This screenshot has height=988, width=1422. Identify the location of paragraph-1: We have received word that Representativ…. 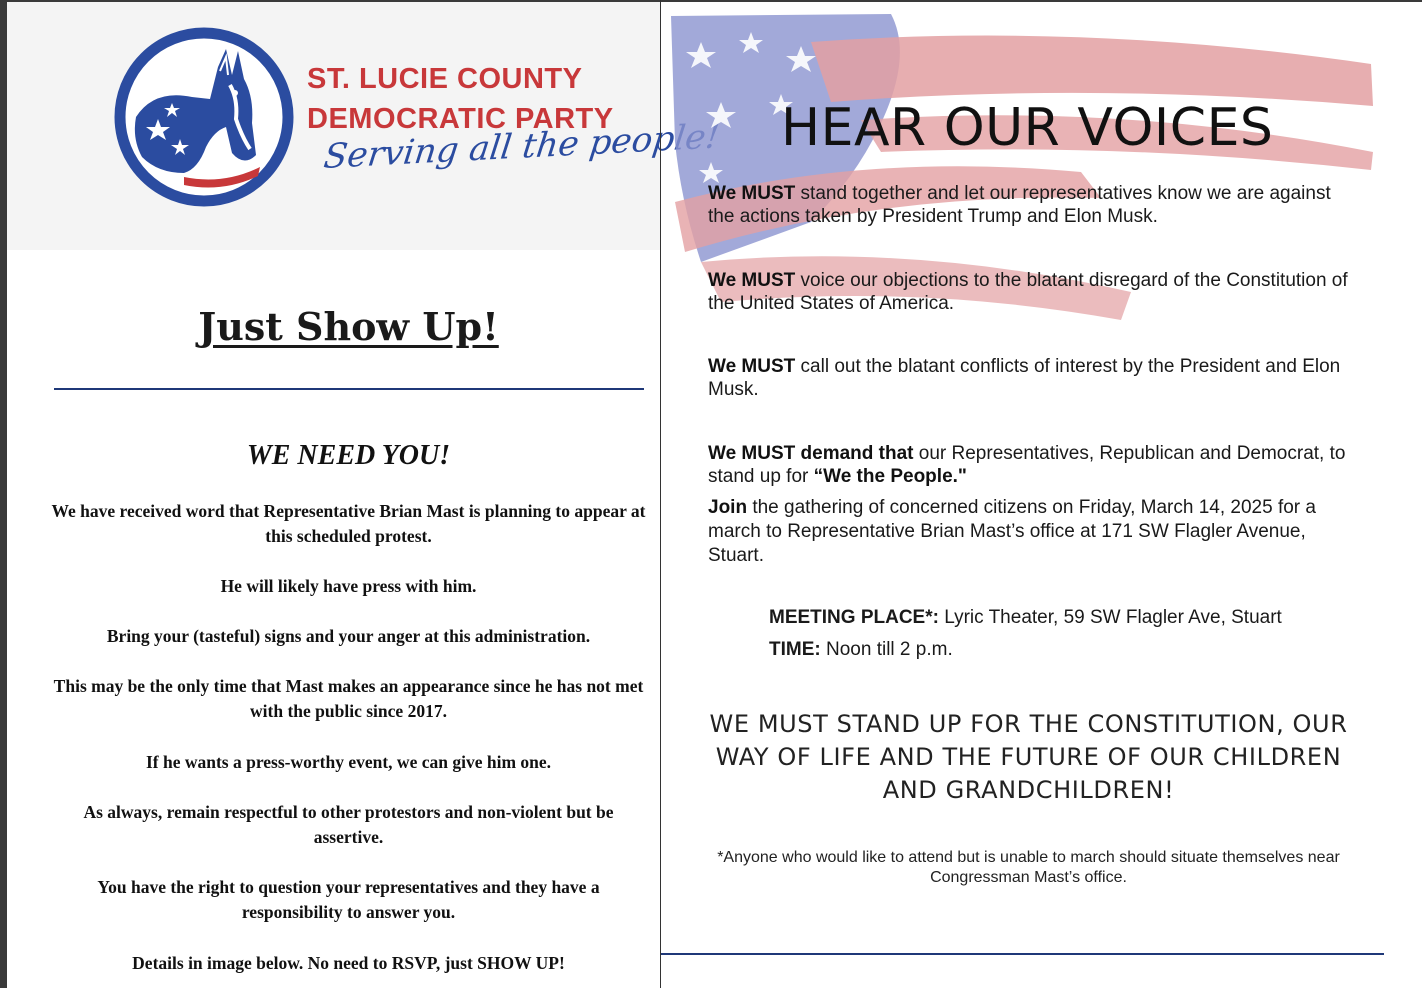
(348, 523).